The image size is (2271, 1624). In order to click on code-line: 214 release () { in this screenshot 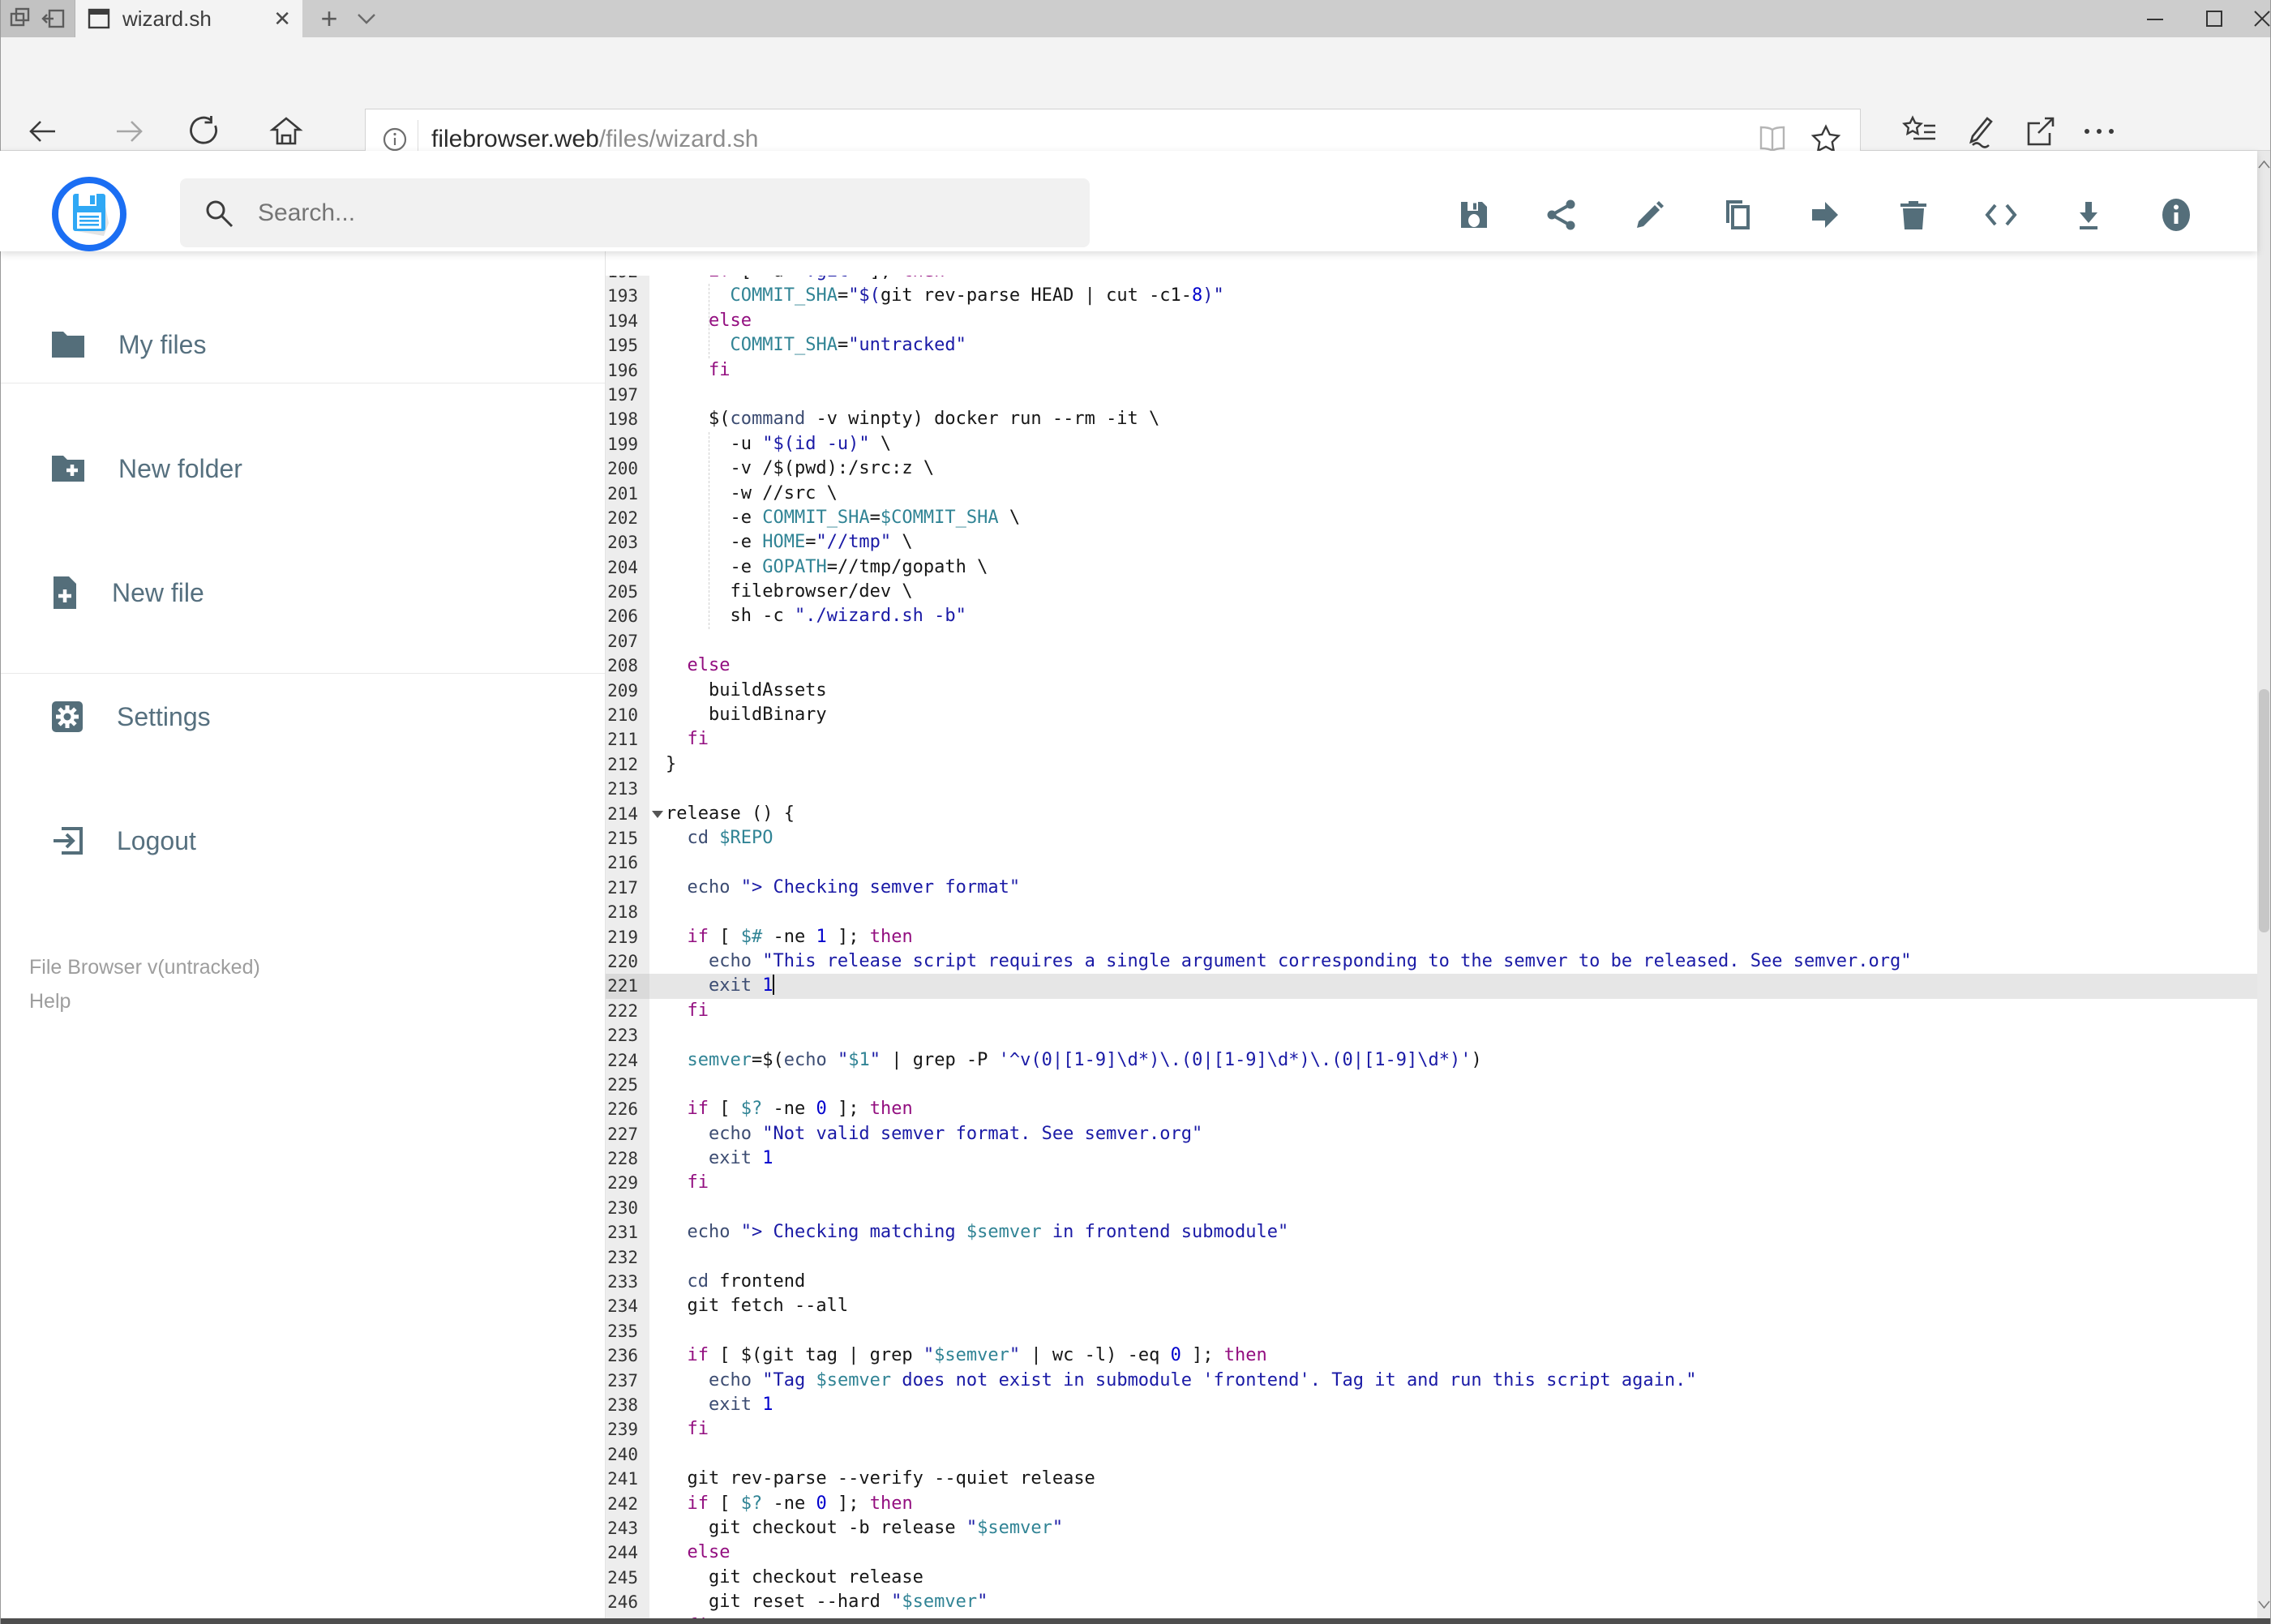, I will do `click(1431, 814)`.